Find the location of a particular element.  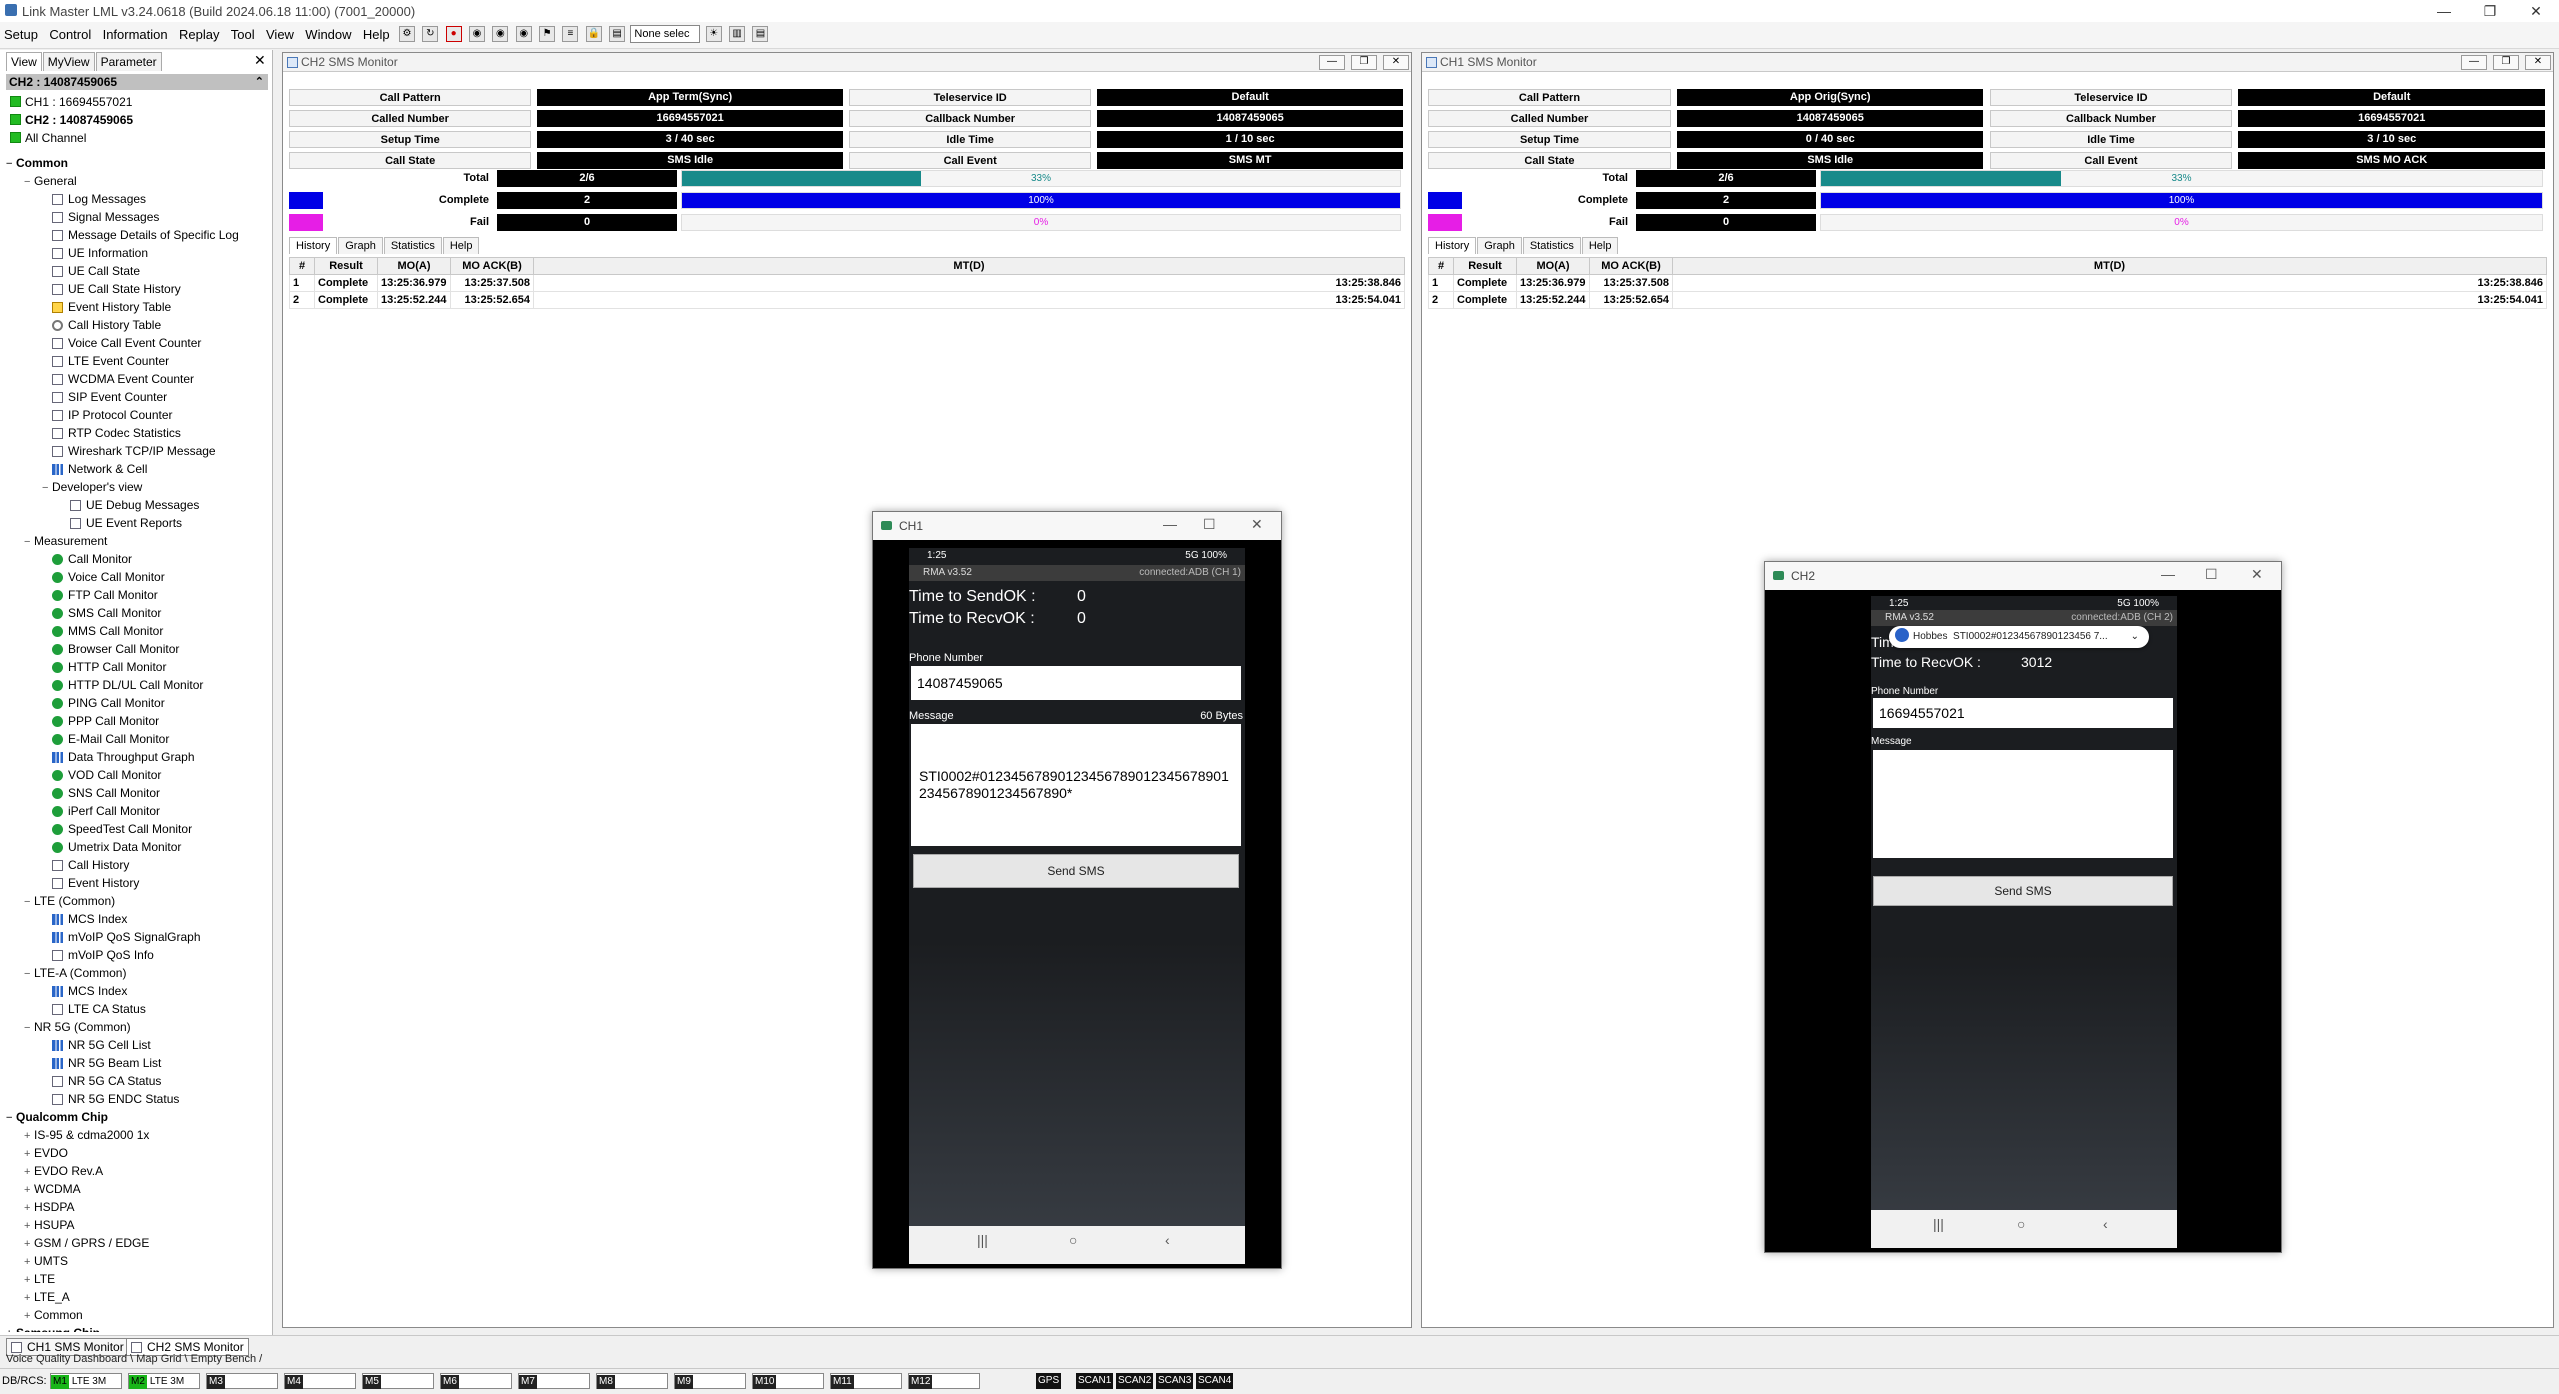

scan-slot: GPS is located at coordinates (1049, 1381).